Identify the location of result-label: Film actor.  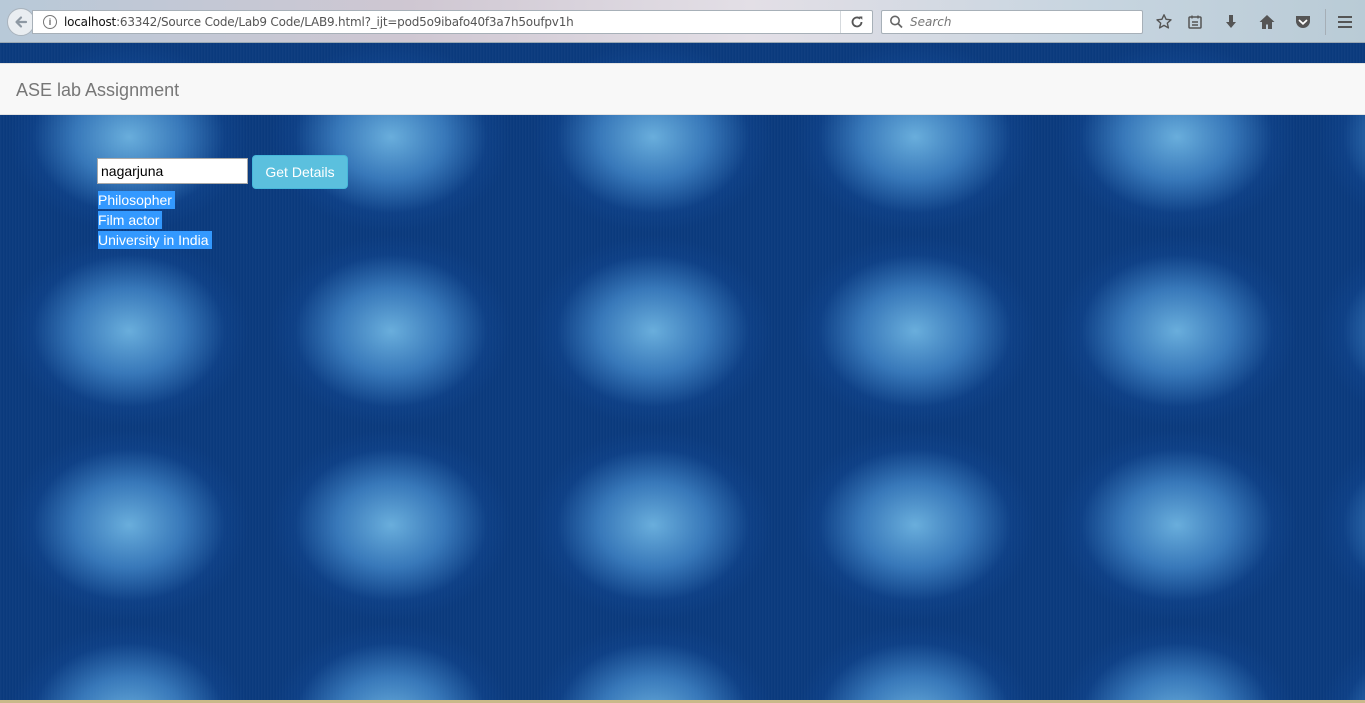
(130, 220).